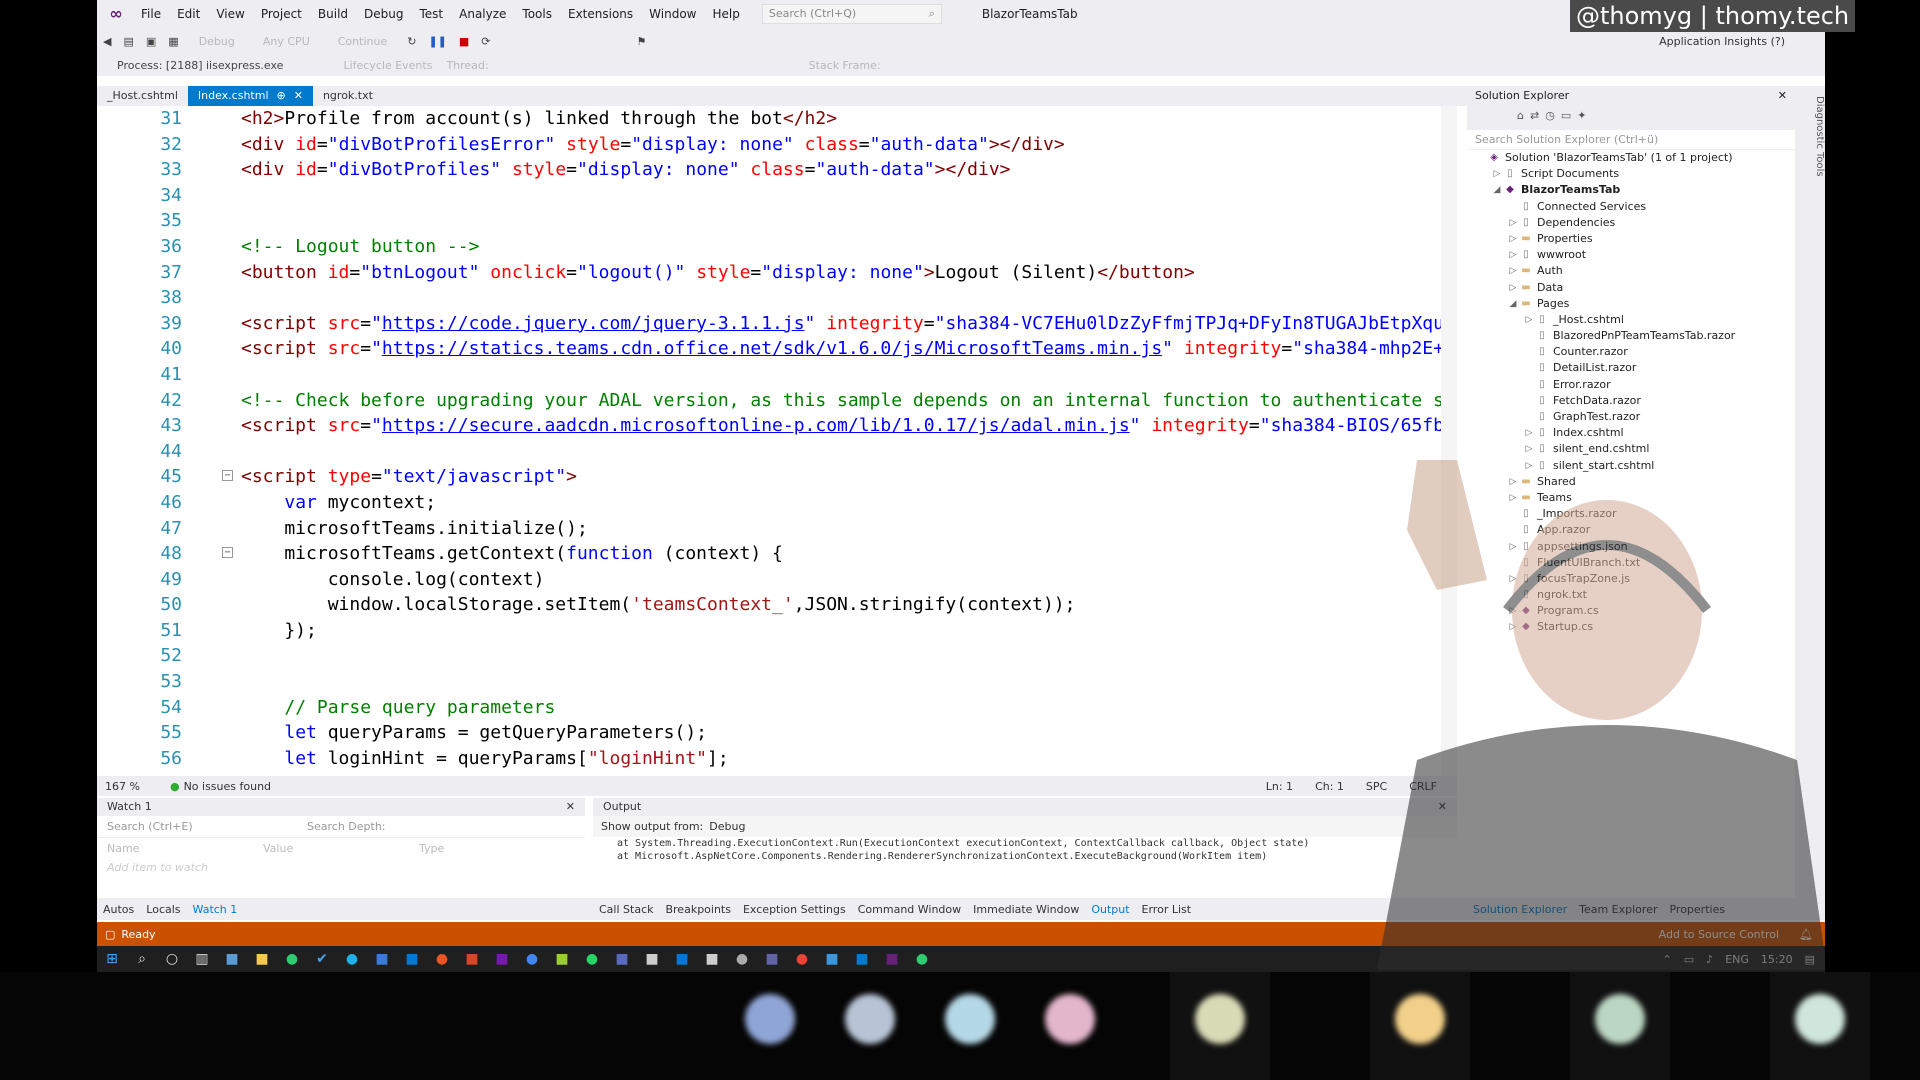 The width and height of the screenshot is (1920, 1080). I want to click on tree-item: ▷ ◆ Startup.cs, so click(1631, 627).